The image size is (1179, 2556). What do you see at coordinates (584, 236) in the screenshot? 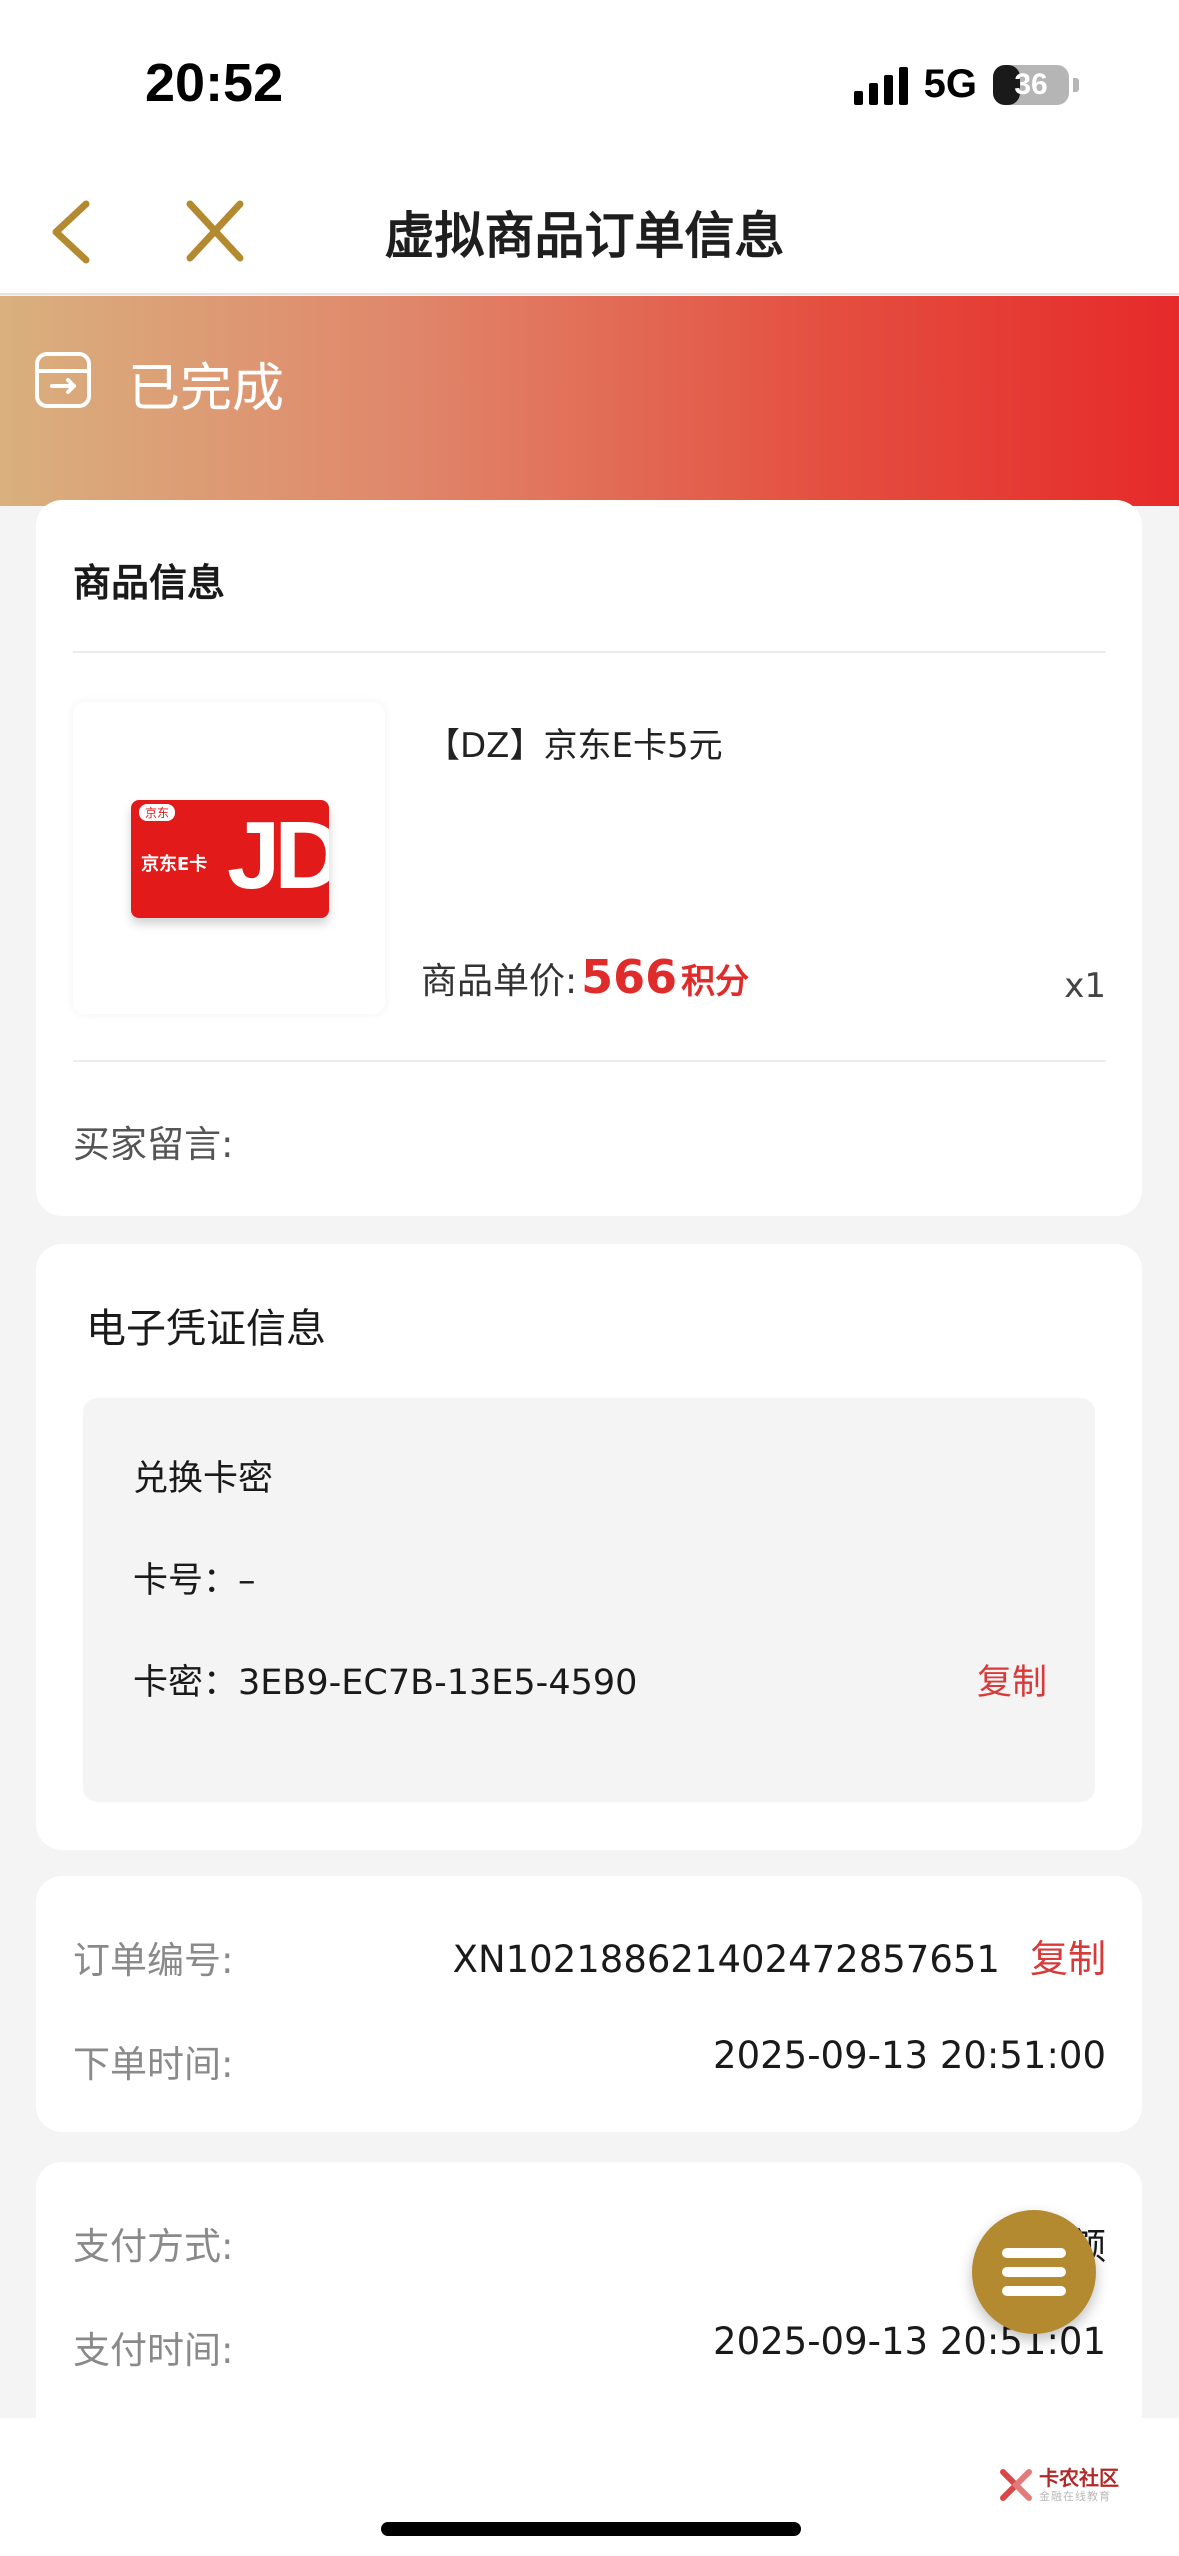
I see `page-title: 虚拟商品订单信息` at bounding box center [584, 236].